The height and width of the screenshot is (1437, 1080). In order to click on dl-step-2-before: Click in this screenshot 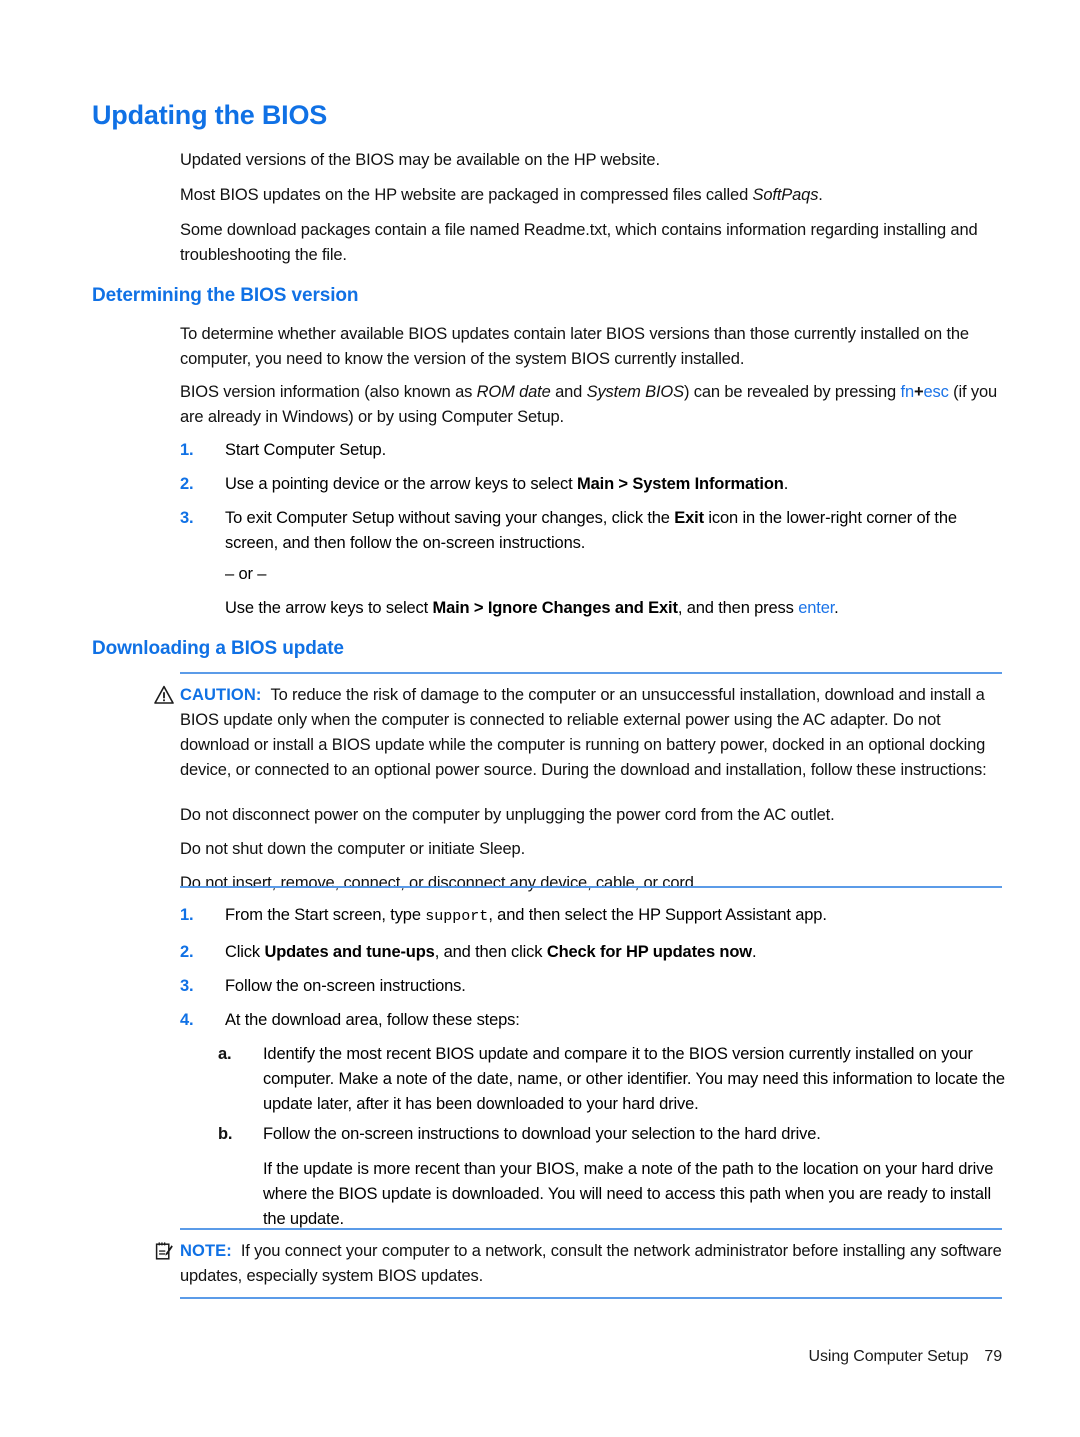, I will do `click(245, 952)`.